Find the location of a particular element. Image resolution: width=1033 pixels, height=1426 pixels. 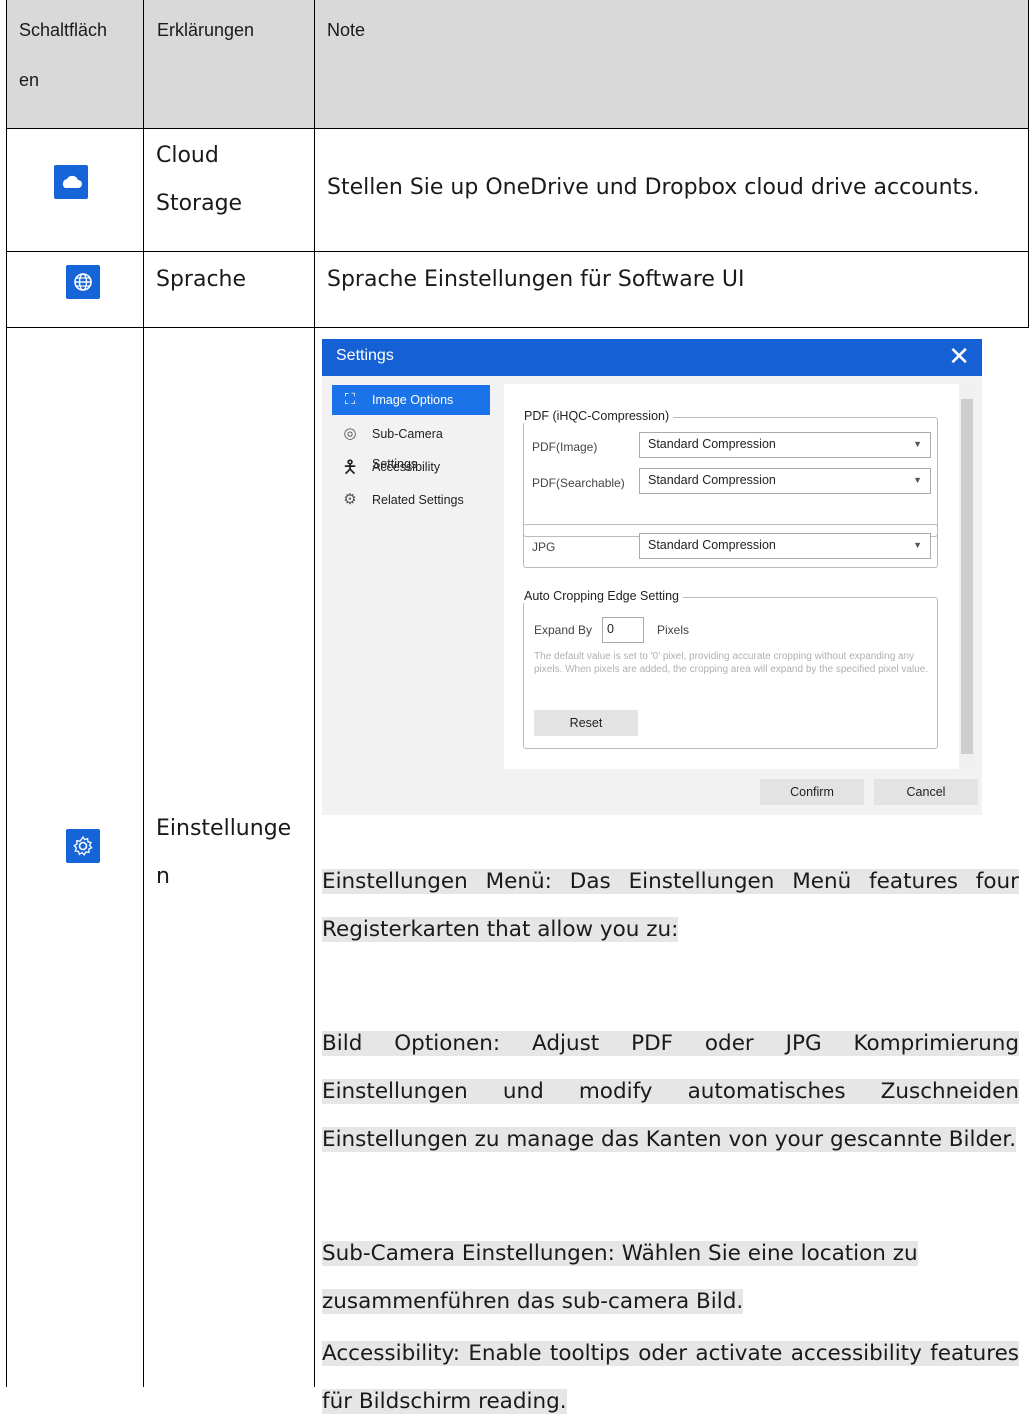

jpg-select: Standard Compression ▼ is located at coordinates (785, 546).